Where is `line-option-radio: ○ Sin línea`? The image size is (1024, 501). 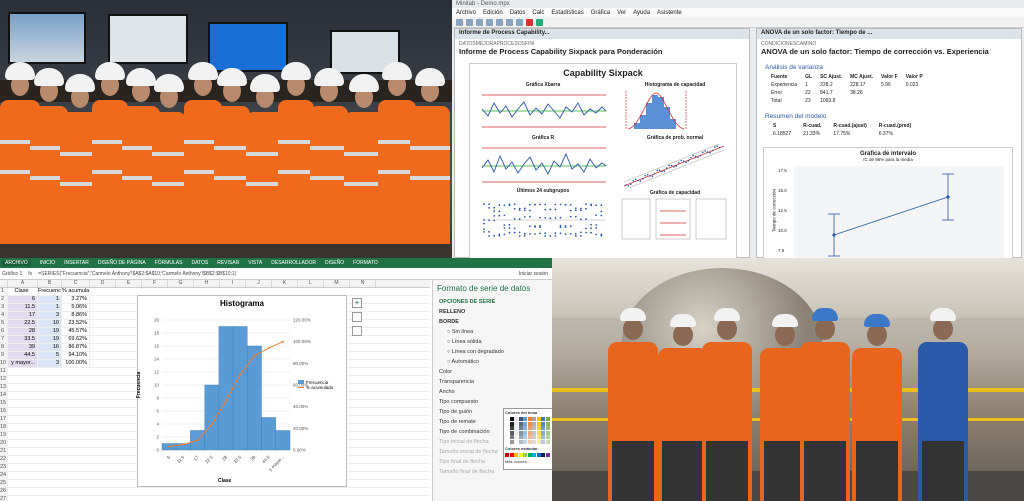
line-option-radio: ○ Sin línea is located at coordinates (492, 332).